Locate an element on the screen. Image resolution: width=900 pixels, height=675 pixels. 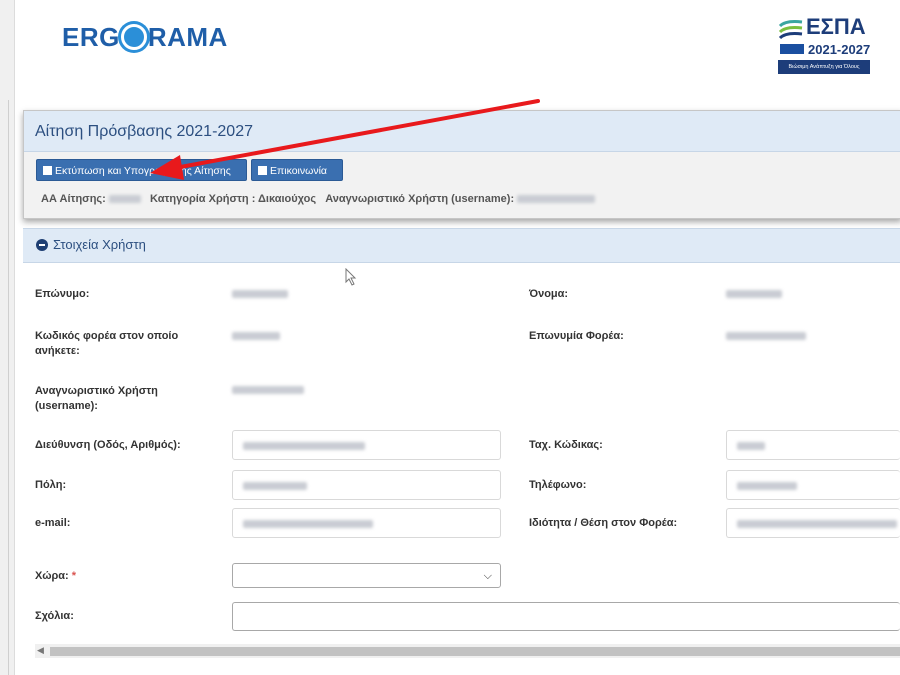
horizontal-scrollbar: ◀ is located at coordinates (467, 651).